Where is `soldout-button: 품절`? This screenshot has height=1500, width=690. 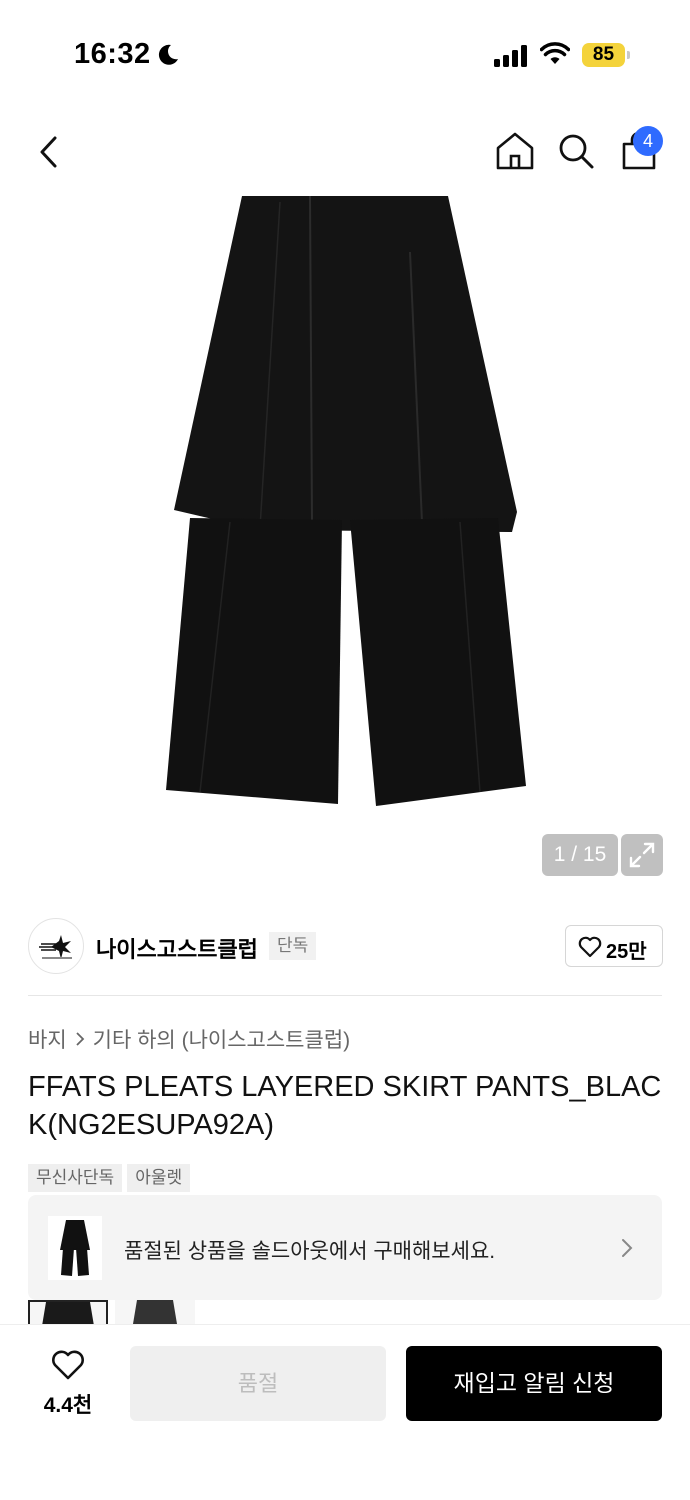 soldout-button: 품절 is located at coordinates (258, 1383).